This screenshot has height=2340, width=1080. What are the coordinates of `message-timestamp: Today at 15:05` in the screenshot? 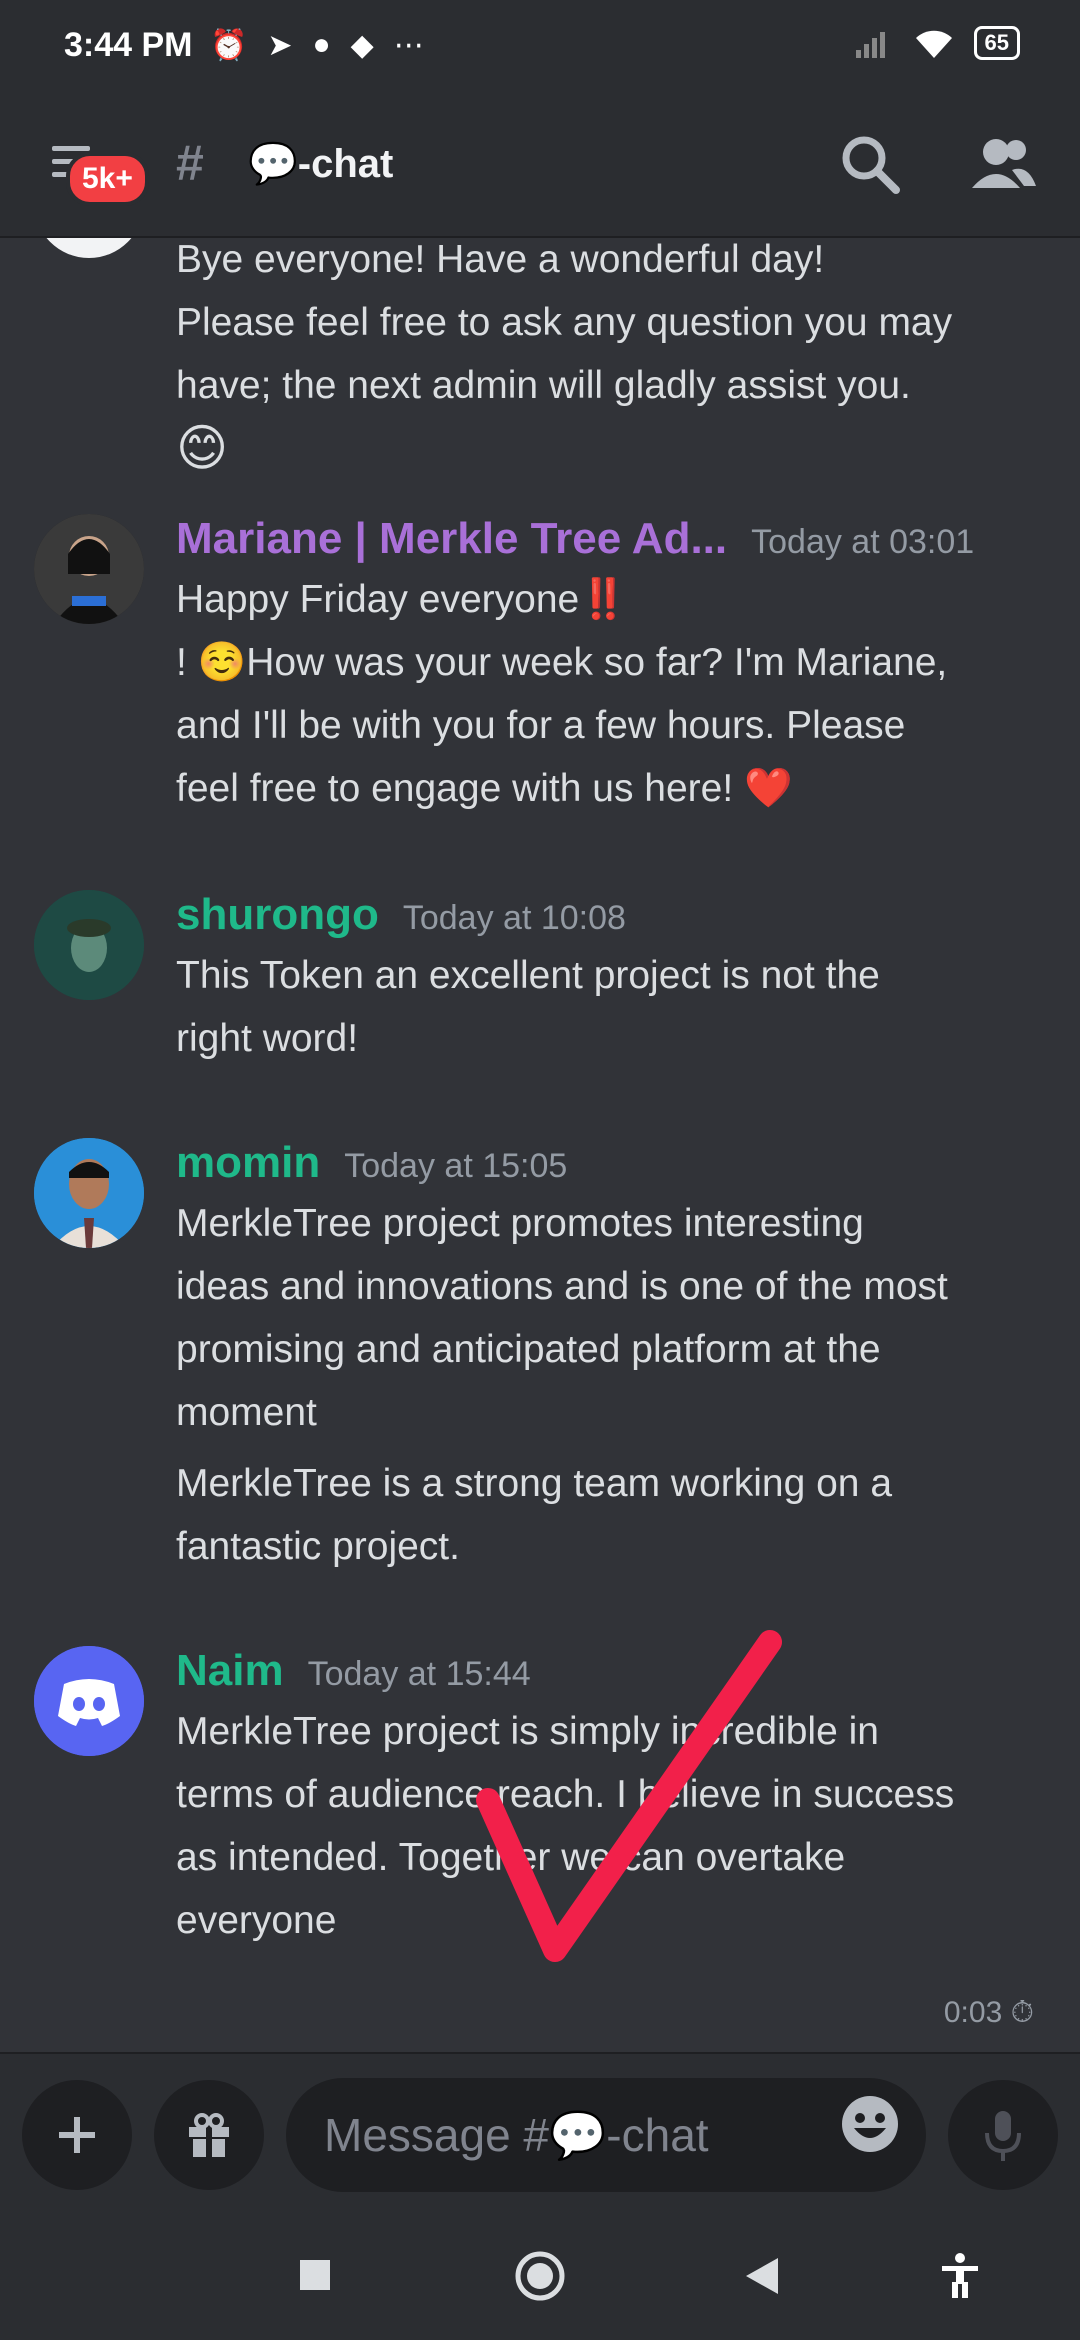 It's located at (456, 1166).